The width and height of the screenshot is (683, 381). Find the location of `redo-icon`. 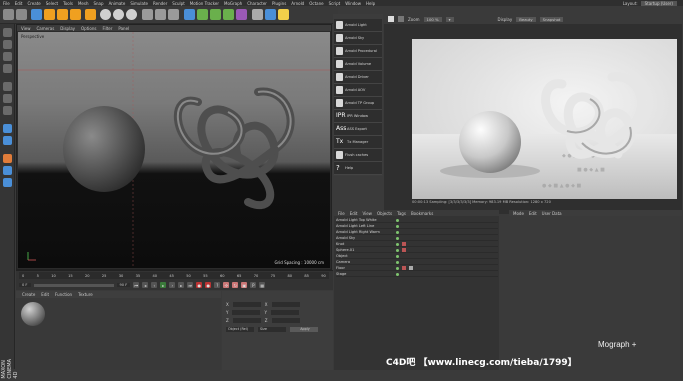

redo-icon is located at coordinates (21, 14).